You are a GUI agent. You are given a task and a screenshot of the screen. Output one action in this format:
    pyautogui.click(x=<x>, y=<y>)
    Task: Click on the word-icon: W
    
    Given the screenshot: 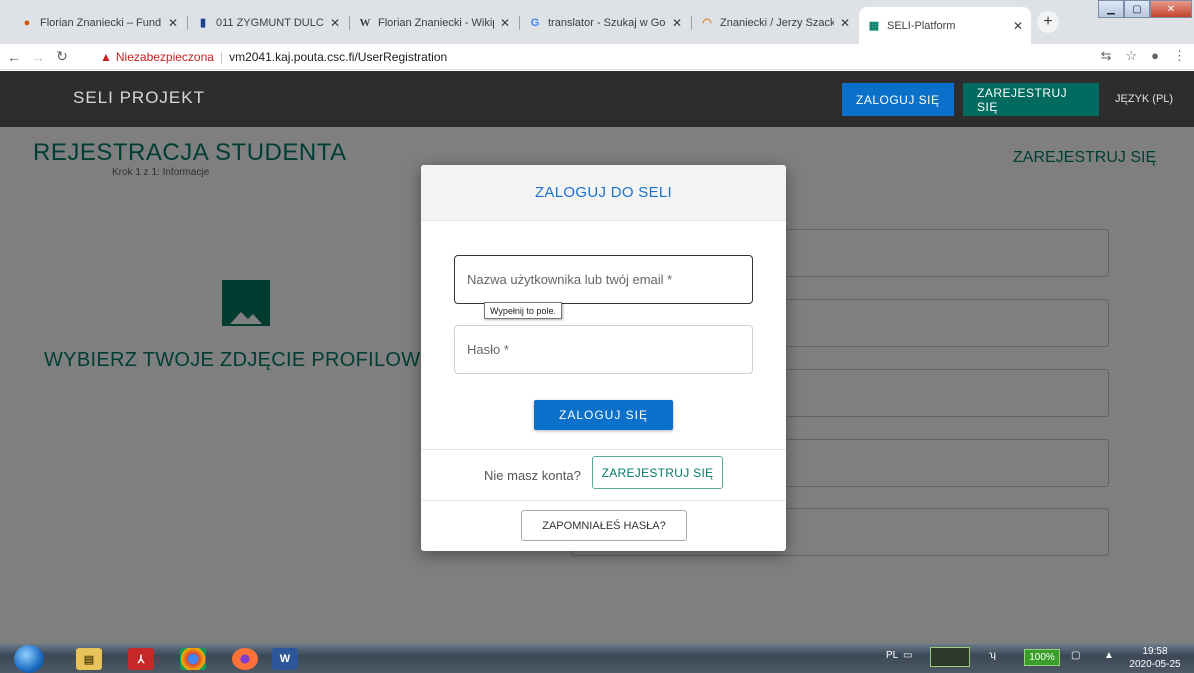 What is the action you would take?
    pyautogui.click(x=285, y=659)
    